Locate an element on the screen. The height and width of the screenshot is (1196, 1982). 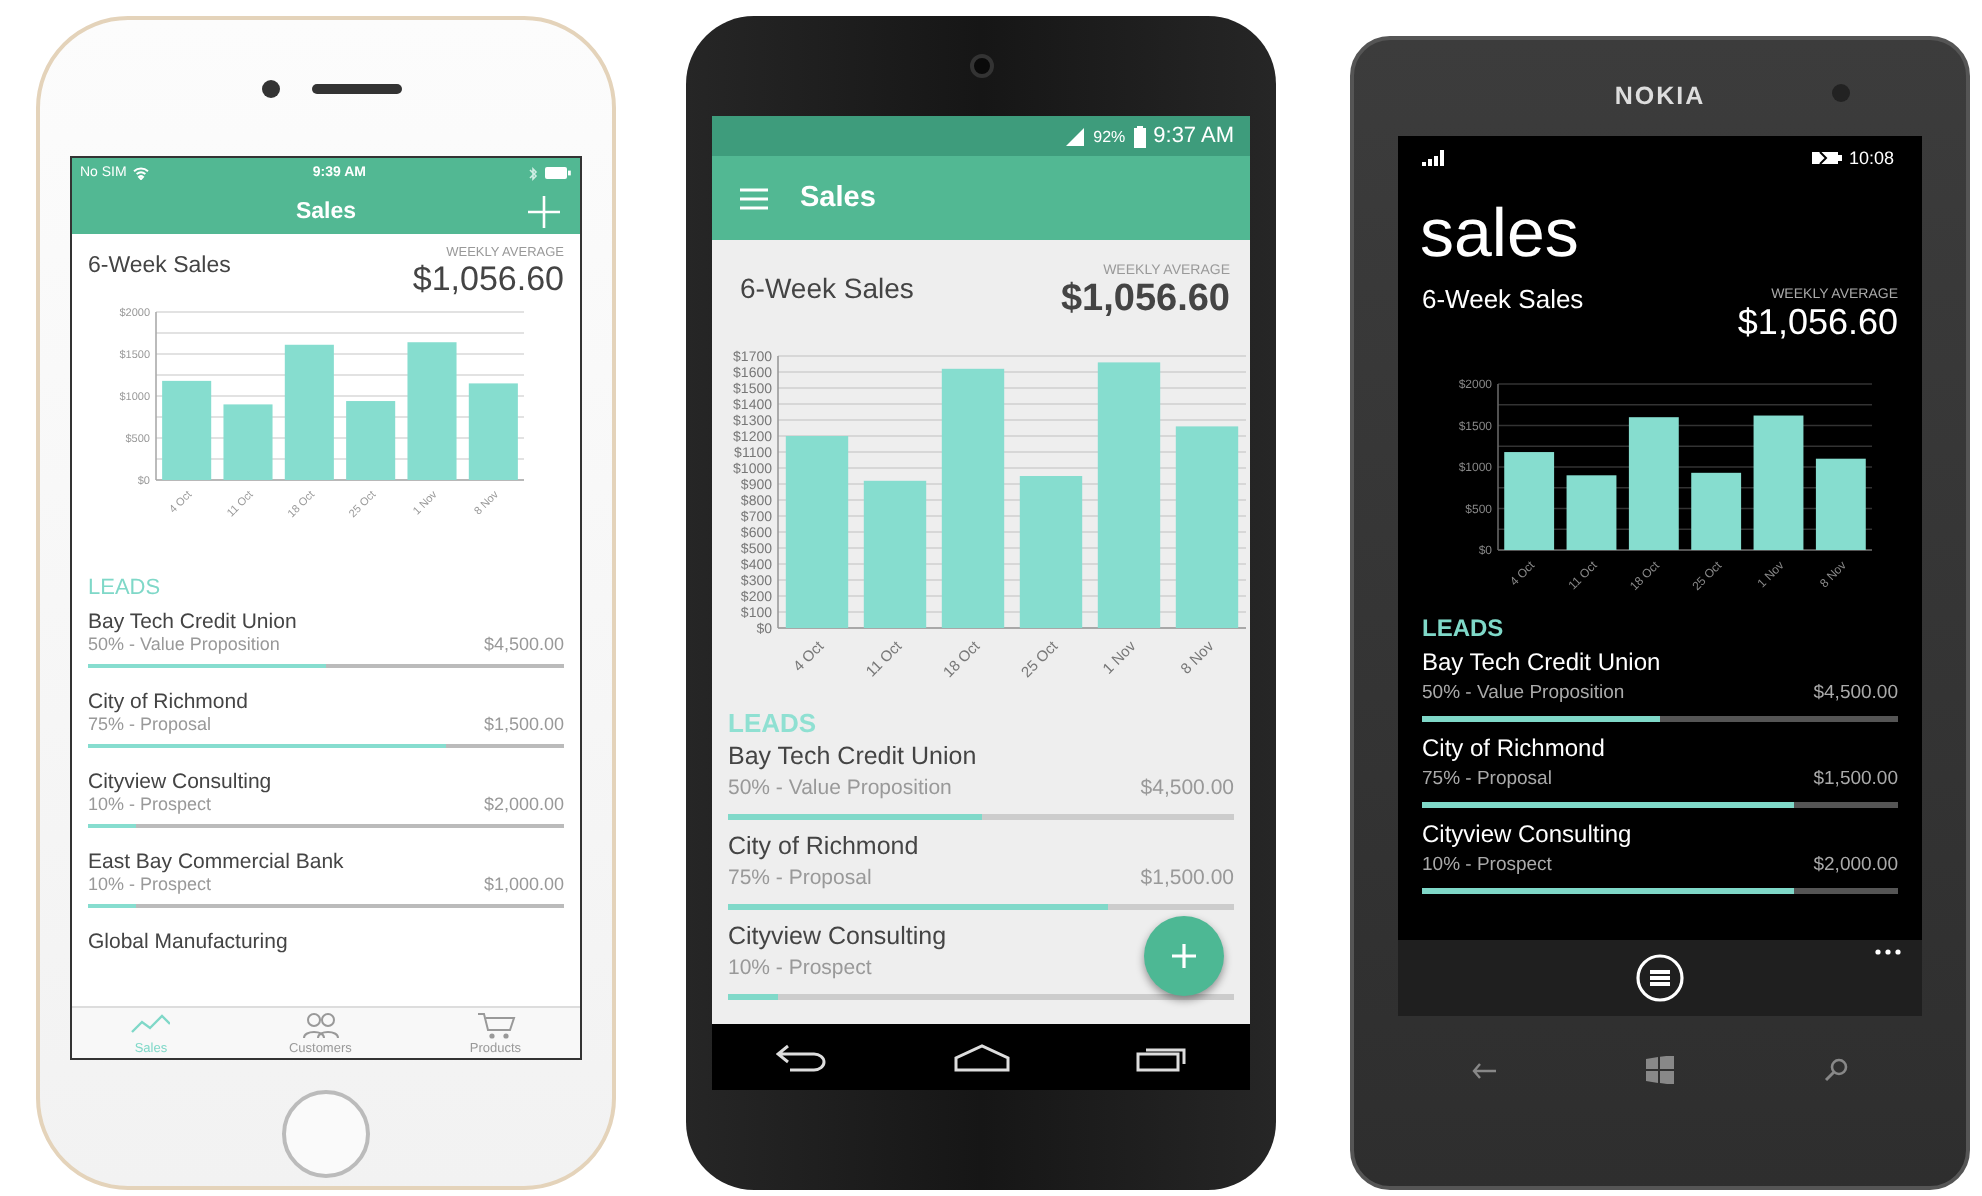
lead-name: East Bay Commercial Bank is located at coordinates (326, 862).